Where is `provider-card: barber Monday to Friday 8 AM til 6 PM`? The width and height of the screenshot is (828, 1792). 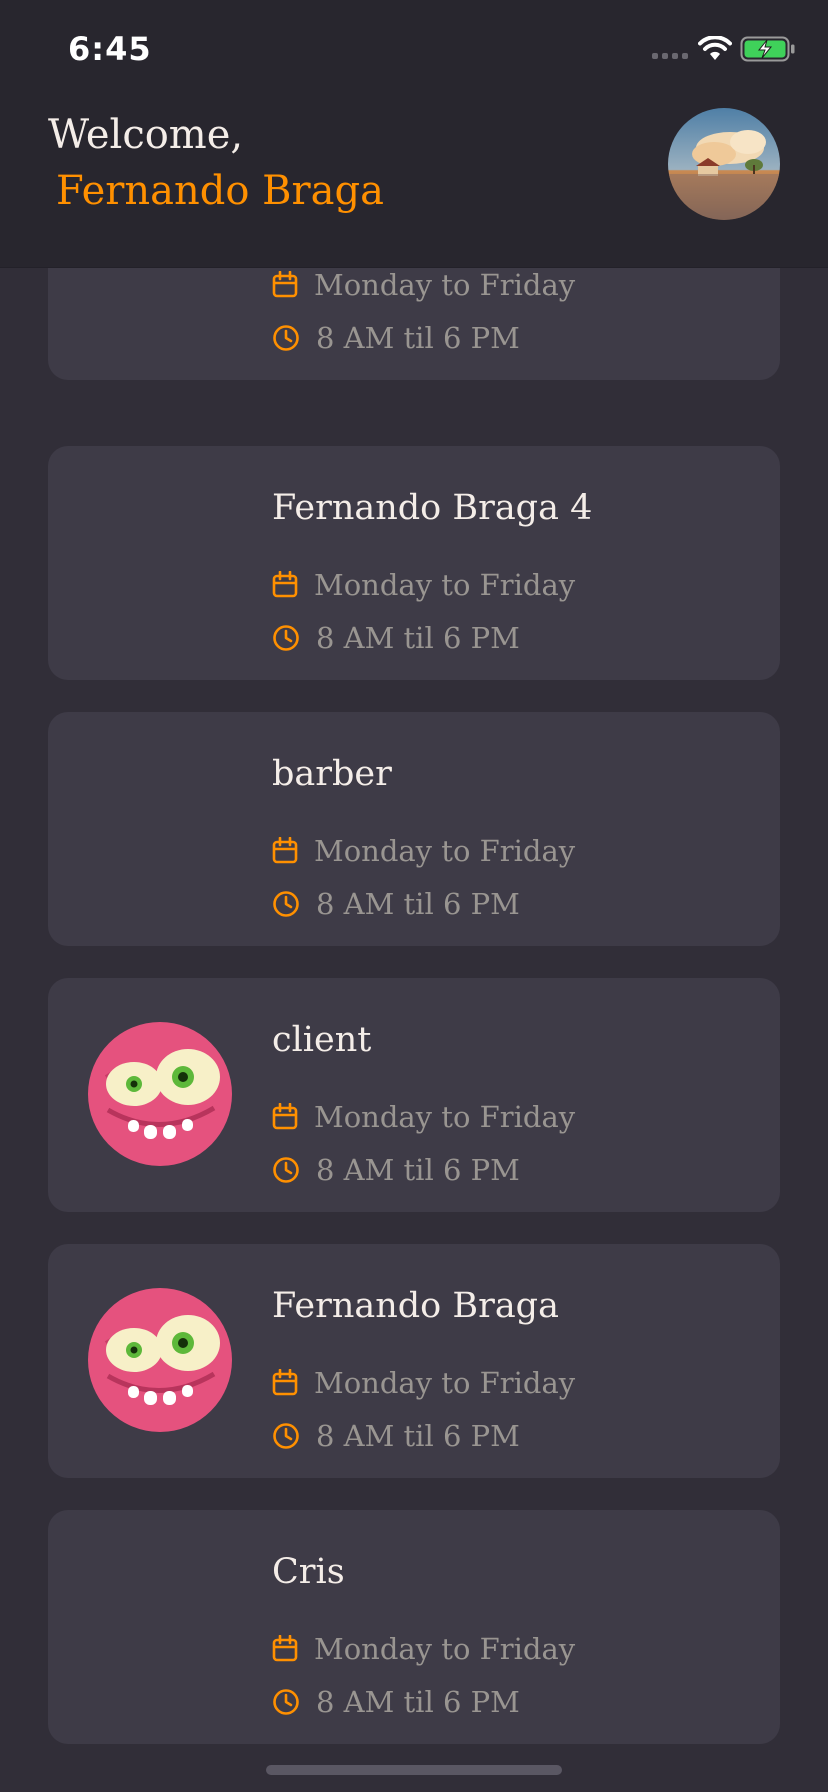 provider-card: barber Monday to Friday 8 AM til 6 PM is located at coordinates (414, 829).